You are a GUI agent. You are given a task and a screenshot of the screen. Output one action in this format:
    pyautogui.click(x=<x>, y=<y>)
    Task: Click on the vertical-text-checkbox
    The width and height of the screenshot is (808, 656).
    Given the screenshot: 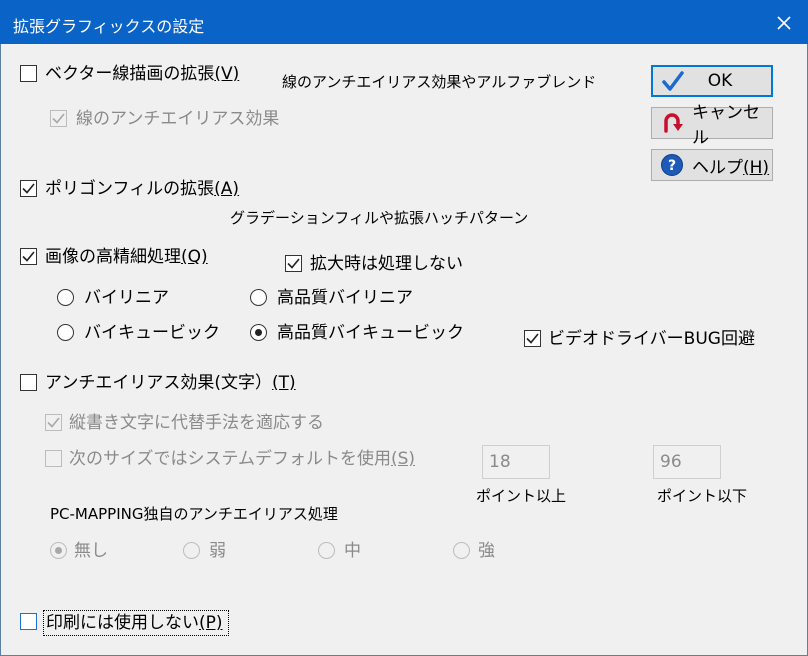 What is the action you would take?
    pyautogui.click(x=53, y=422)
    